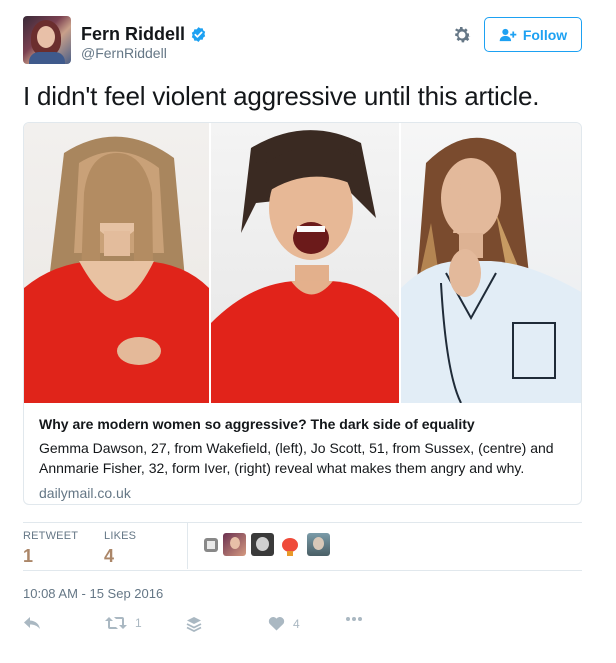 Image resolution: width=616 pixels, height=663 pixels. What do you see at coordinates (133, 34) in the screenshot?
I see `author-name: Fern Riddell` at bounding box center [133, 34].